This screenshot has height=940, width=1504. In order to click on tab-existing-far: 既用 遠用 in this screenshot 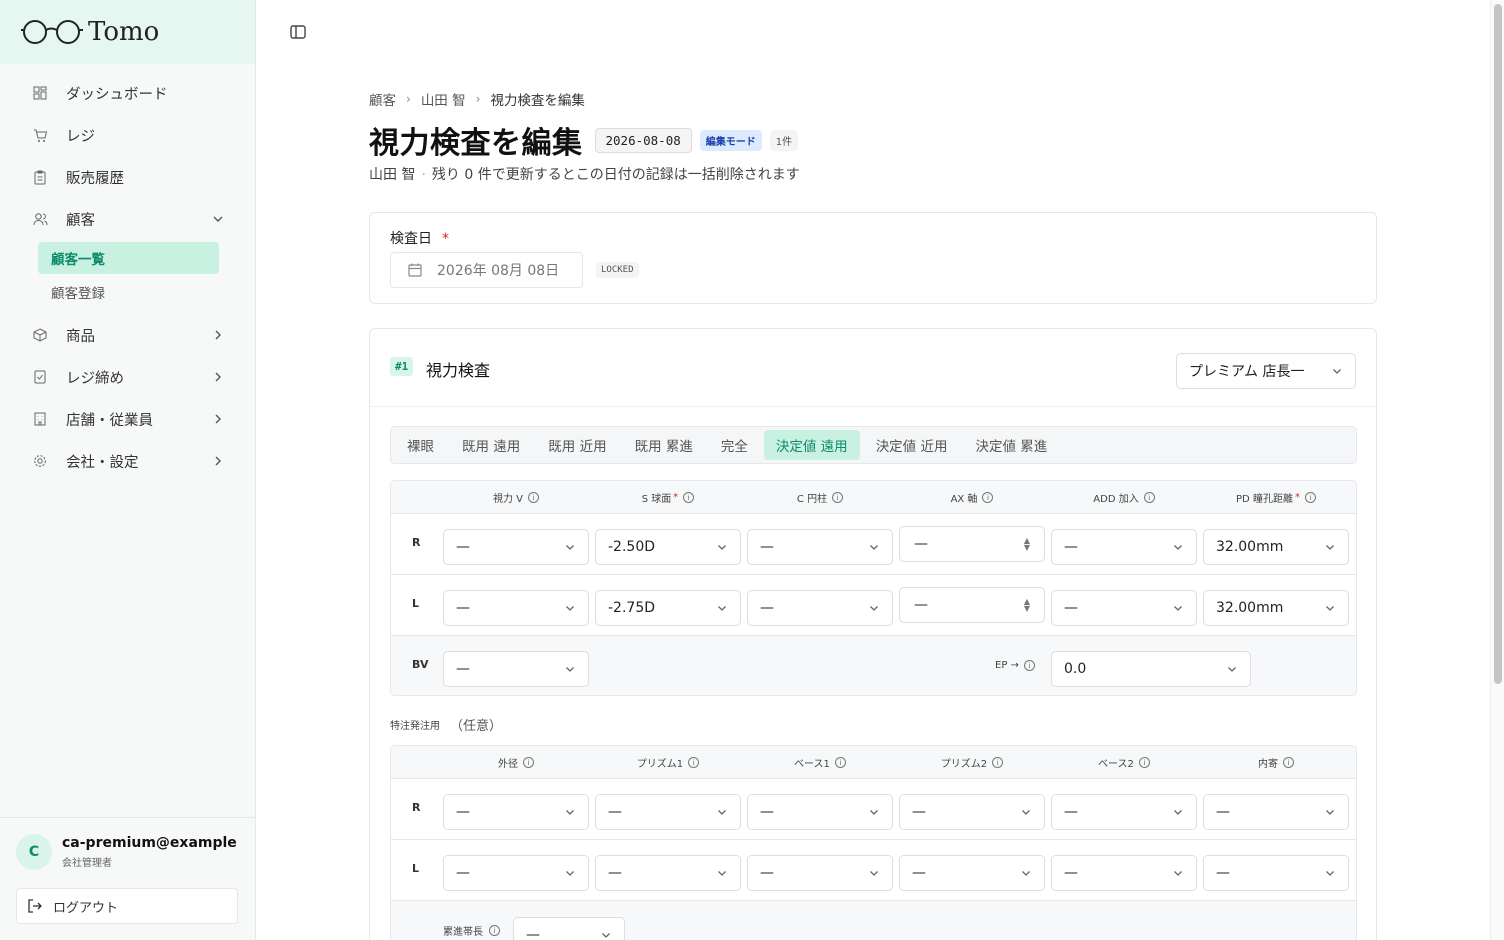, I will do `click(491, 445)`.